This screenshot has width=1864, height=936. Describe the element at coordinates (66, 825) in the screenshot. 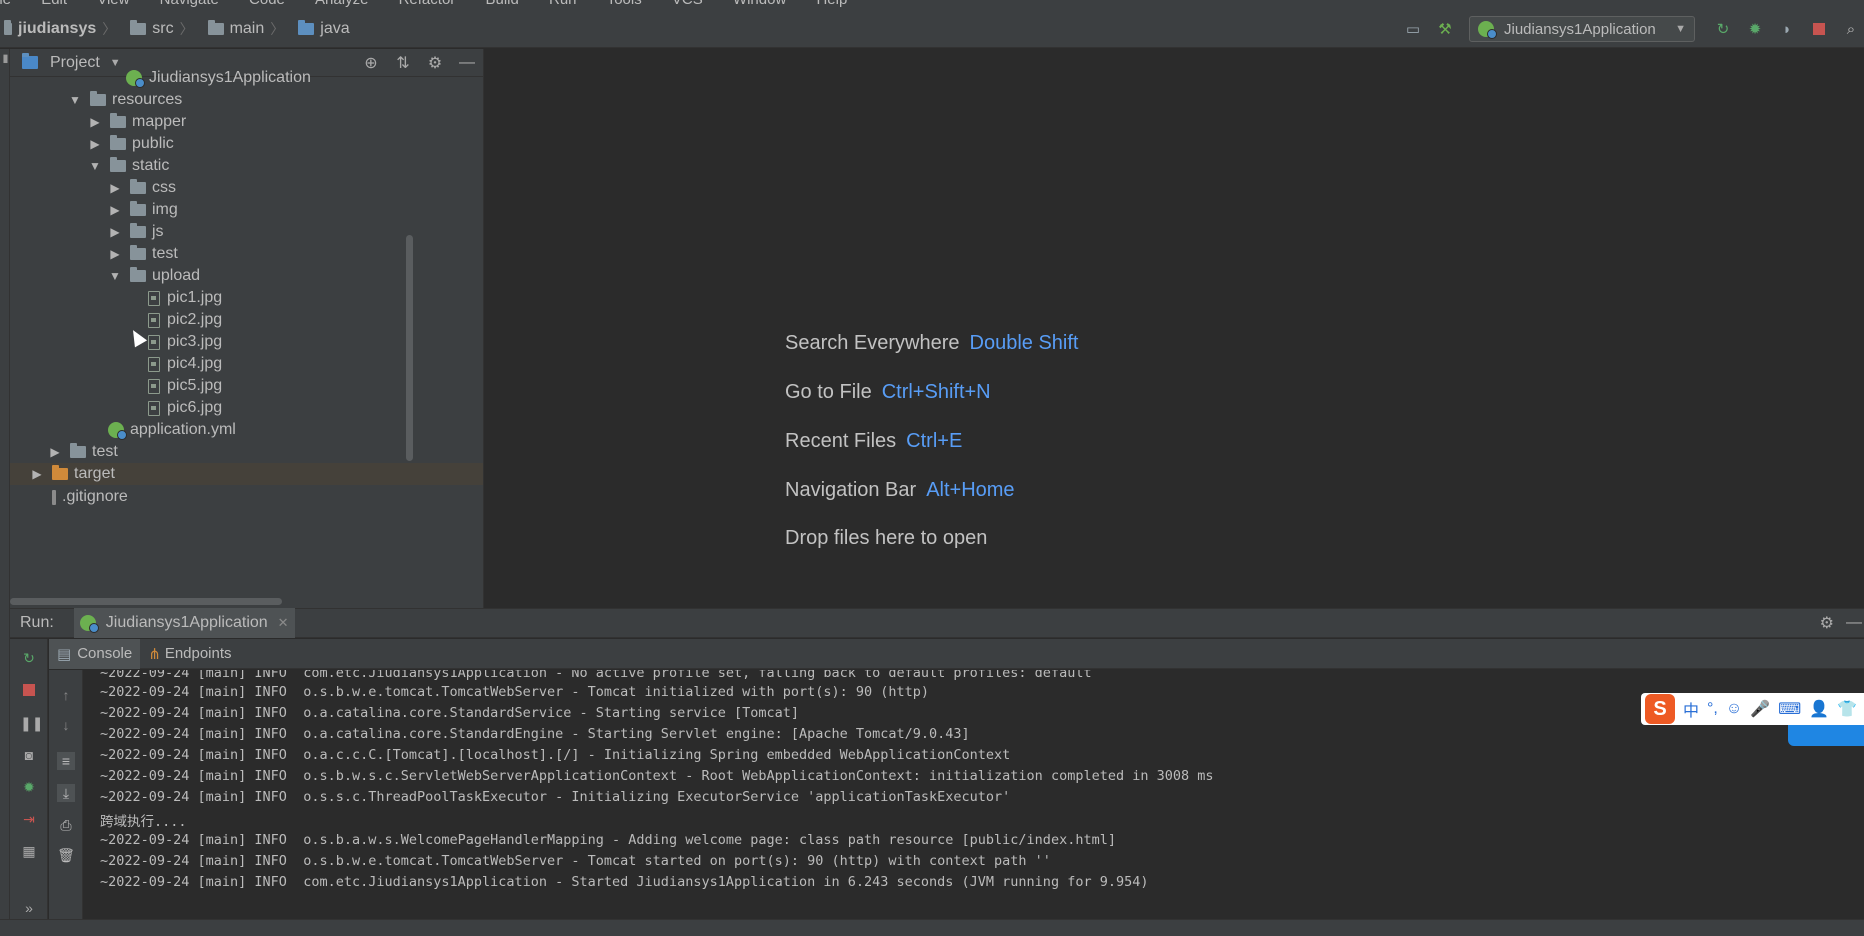

I see `print-icon: ⎙` at that location.